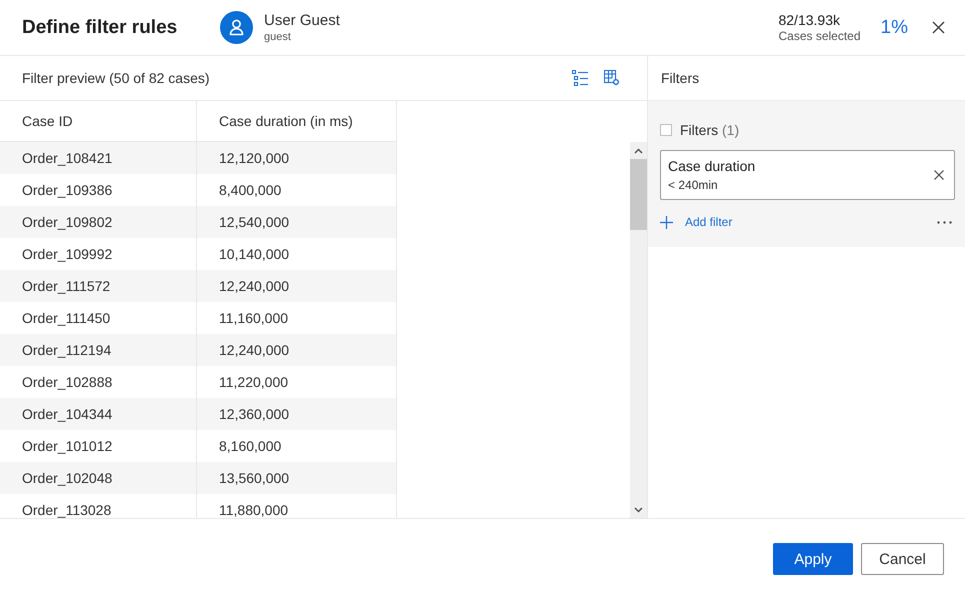 Image resolution: width=965 pixels, height=610 pixels. Describe the element at coordinates (297, 506) in the screenshot. I see `table-cell: 11,880,000` at that location.